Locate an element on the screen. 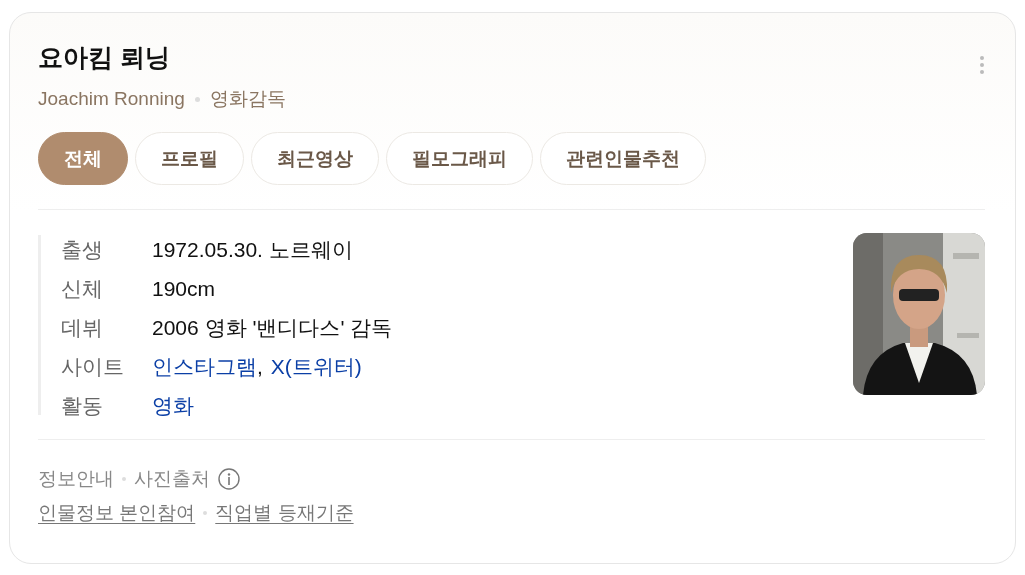  footer-link: 인물정보 본인참여 is located at coordinates (117, 513).